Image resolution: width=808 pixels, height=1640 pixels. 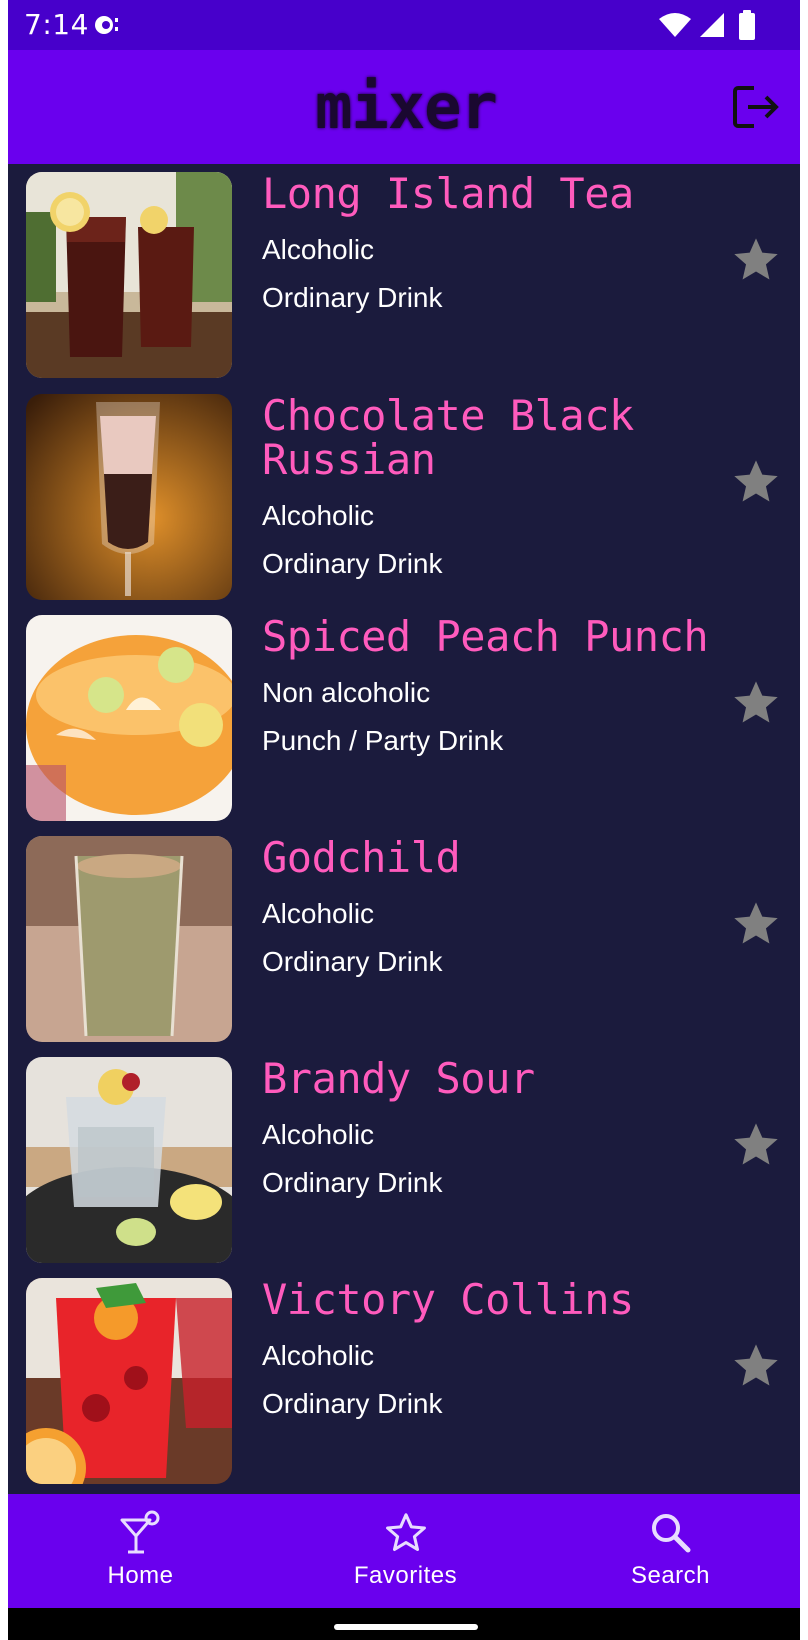 I want to click on drink-alcoholic: Non alcoholic, so click(x=346, y=692).